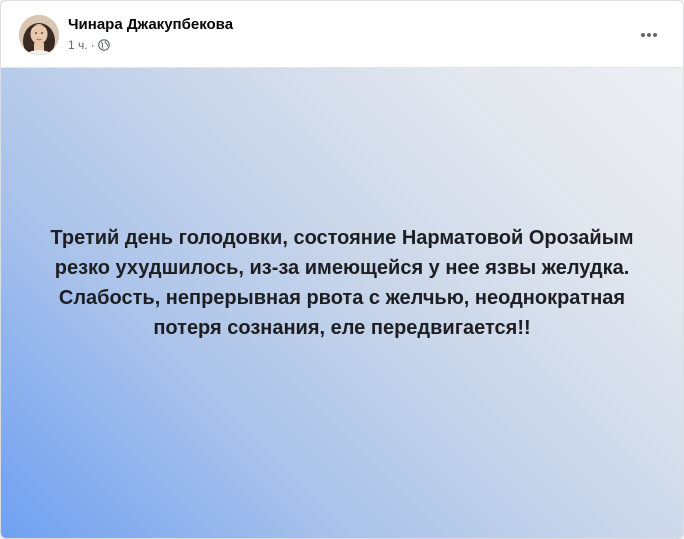 This screenshot has width=684, height=539. I want to click on post-timestamp: 1 ч., so click(78, 45).